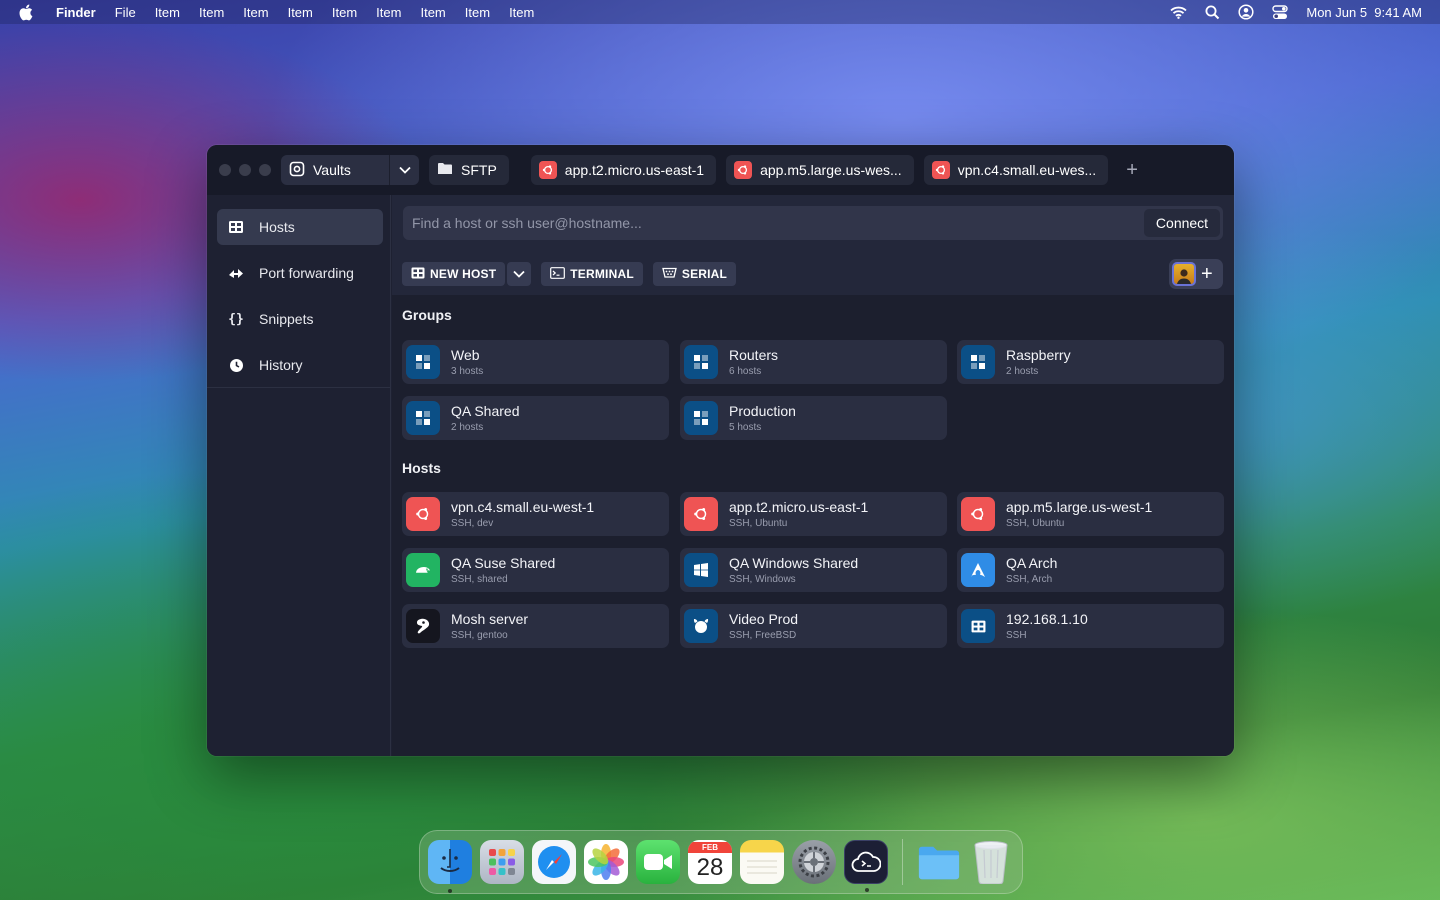  What do you see at coordinates (814, 862) in the screenshot?
I see `settings-icon` at bounding box center [814, 862].